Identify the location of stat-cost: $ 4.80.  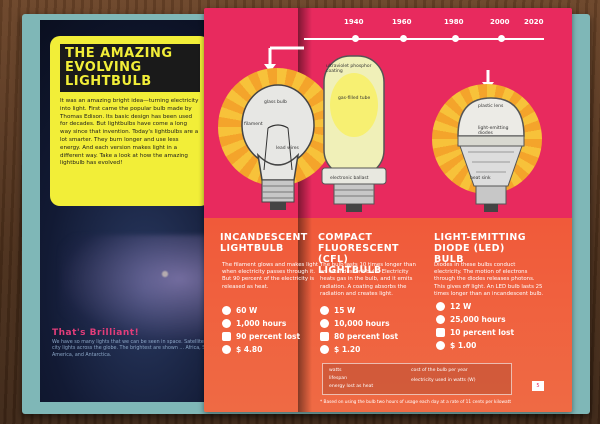
(261, 349).